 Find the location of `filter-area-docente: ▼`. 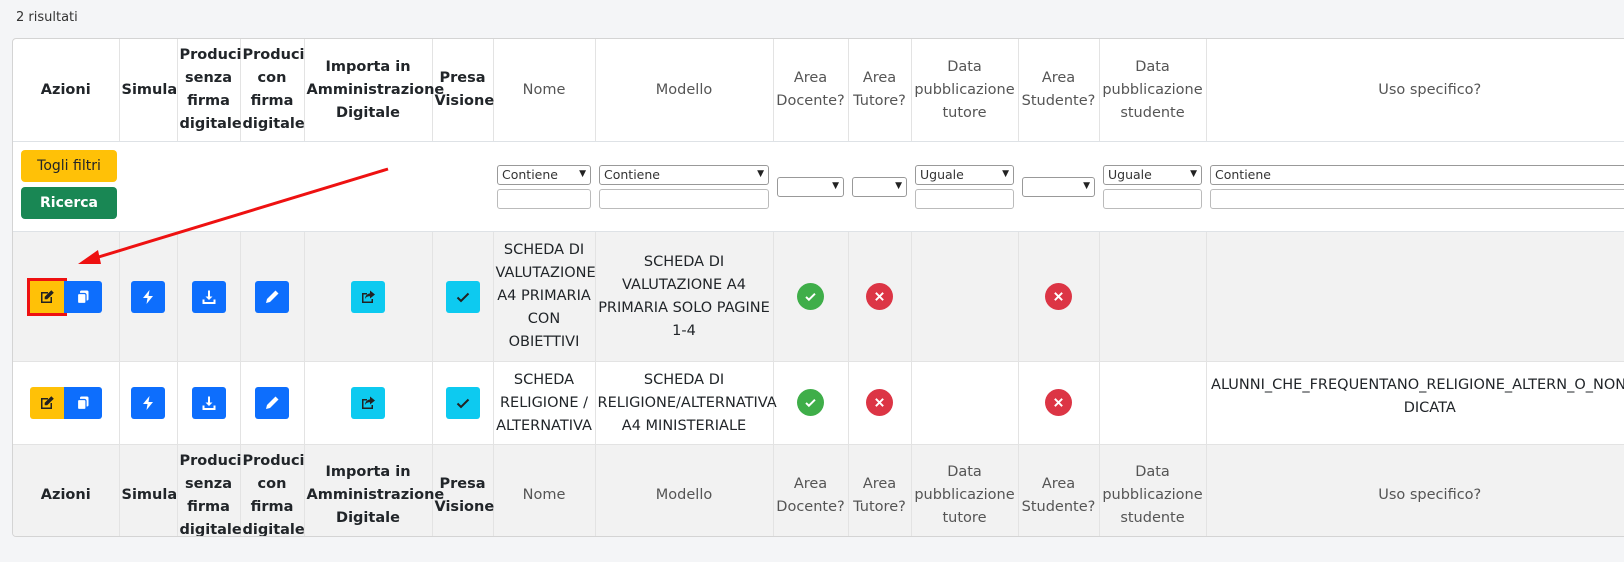

filter-area-docente: ▼ is located at coordinates (810, 186).